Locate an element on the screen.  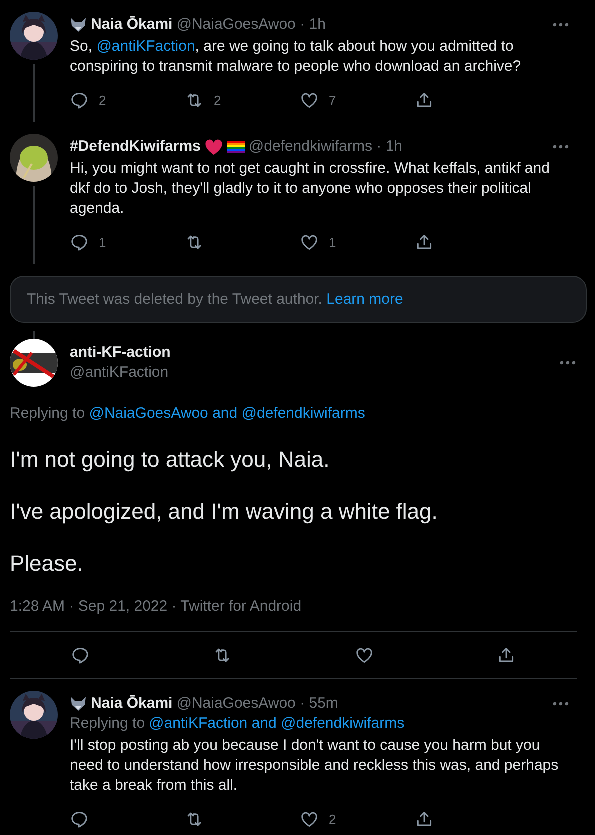
replying-link: @antiKFaction and @defendkiwifarms is located at coordinates (277, 724).